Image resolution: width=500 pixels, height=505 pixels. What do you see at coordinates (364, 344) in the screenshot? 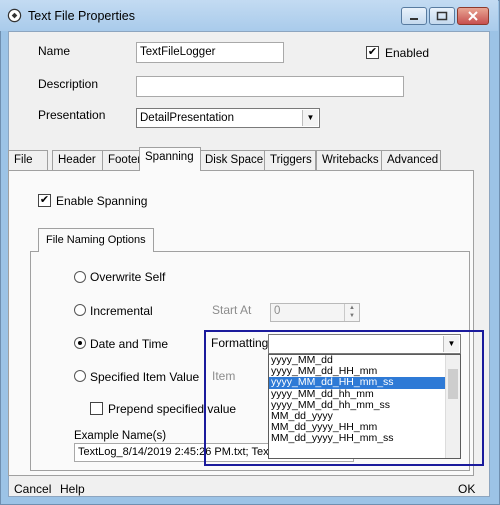
I see `formatting-dropdown: ▼` at bounding box center [364, 344].